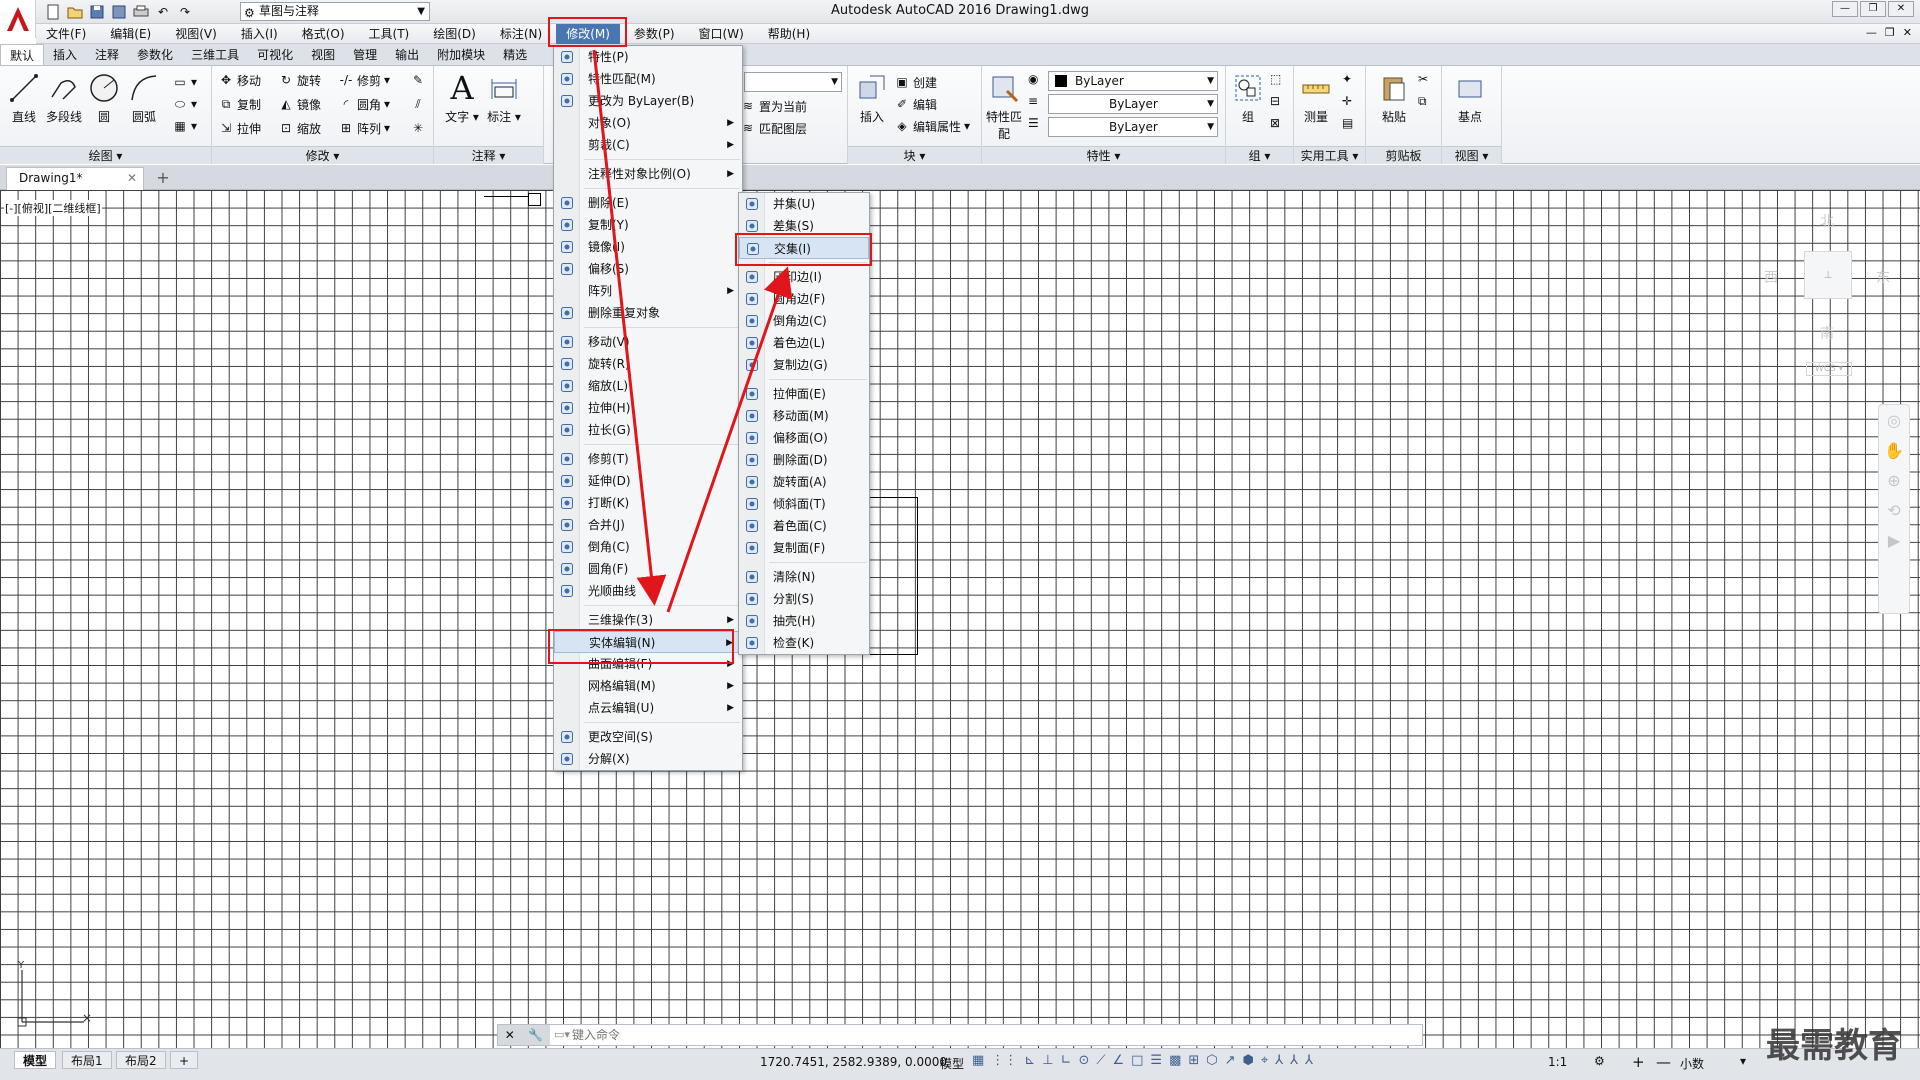 The height and width of the screenshot is (1080, 1920). Describe the element at coordinates (239, 104) in the screenshot. I see `copy-tool: ⧉ 复制` at that location.